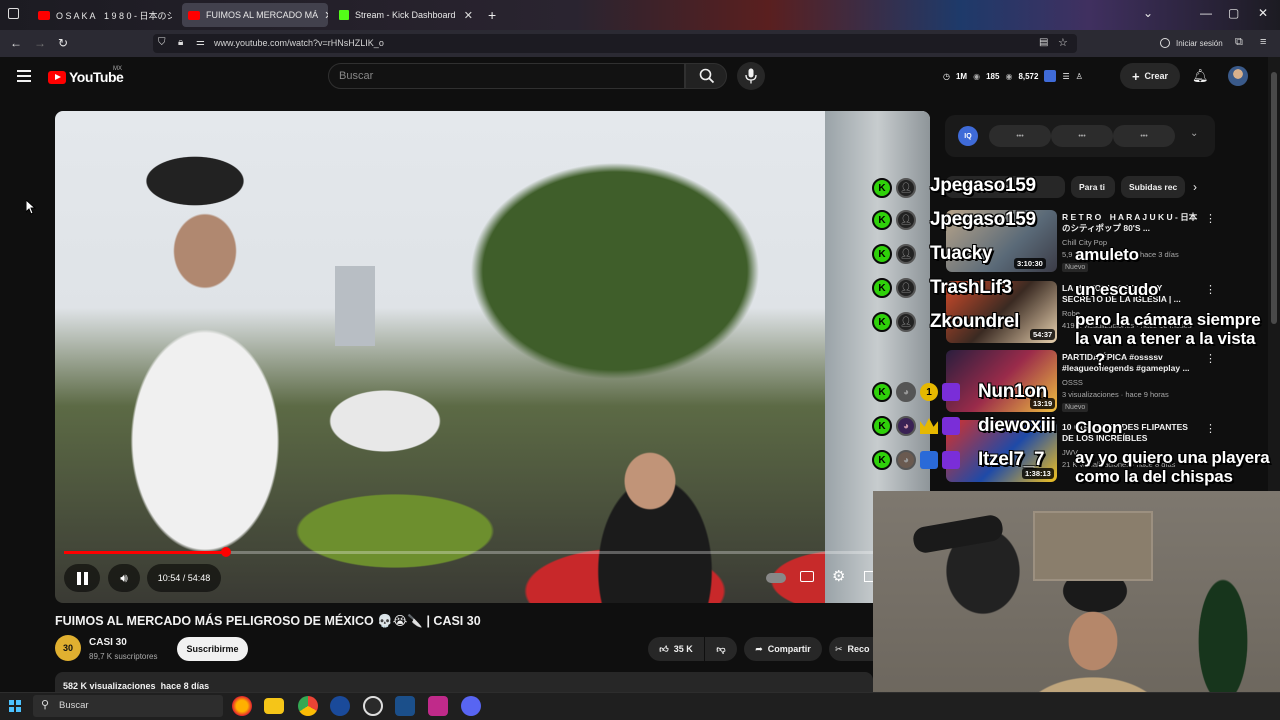 The height and width of the screenshot is (720, 1280). I want to click on share-button: ➦ Compartir, so click(783, 649).